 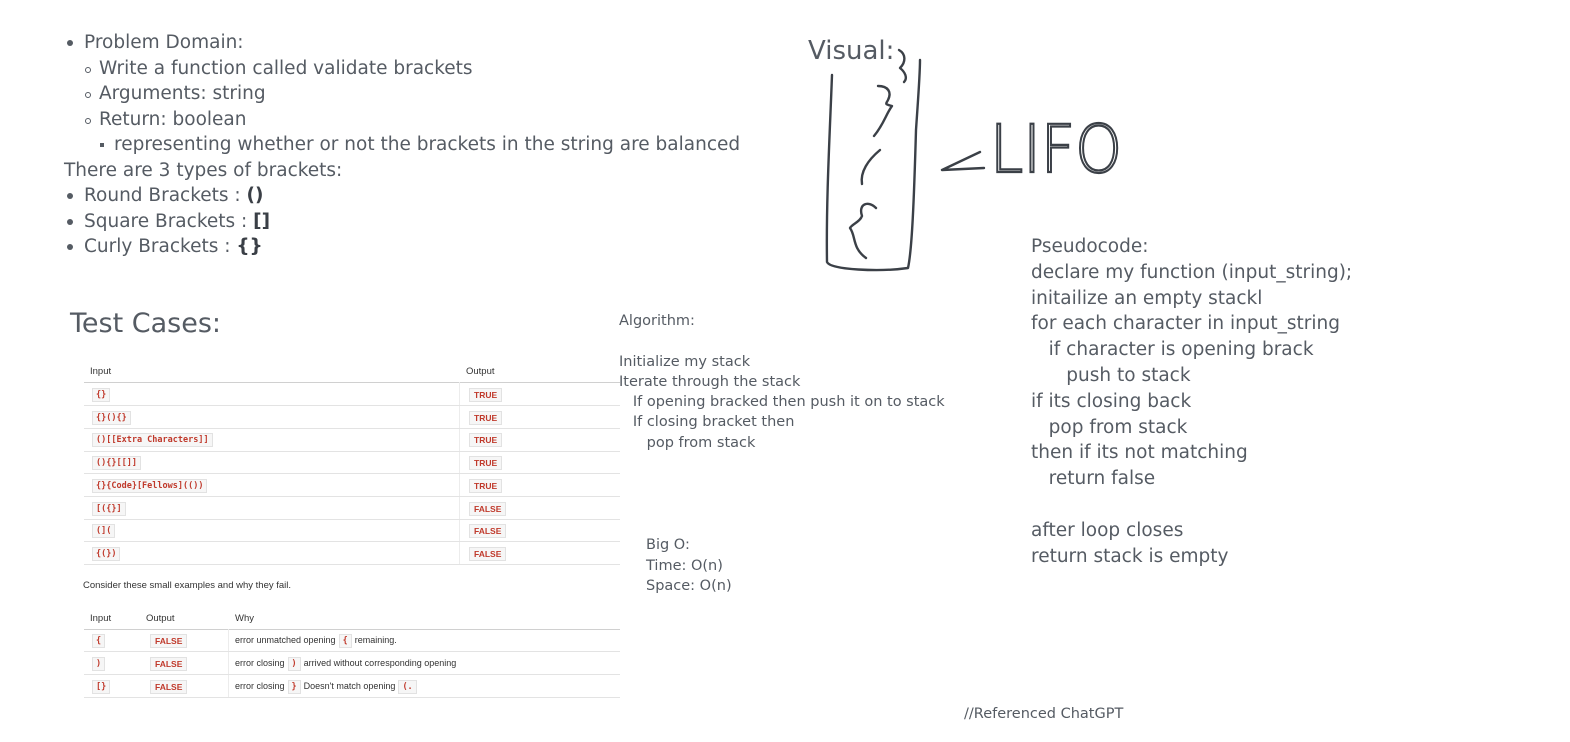 What do you see at coordinates (1044, 714) in the screenshot?
I see `reference-note: //Referenced ChatGPT` at bounding box center [1044, 714].